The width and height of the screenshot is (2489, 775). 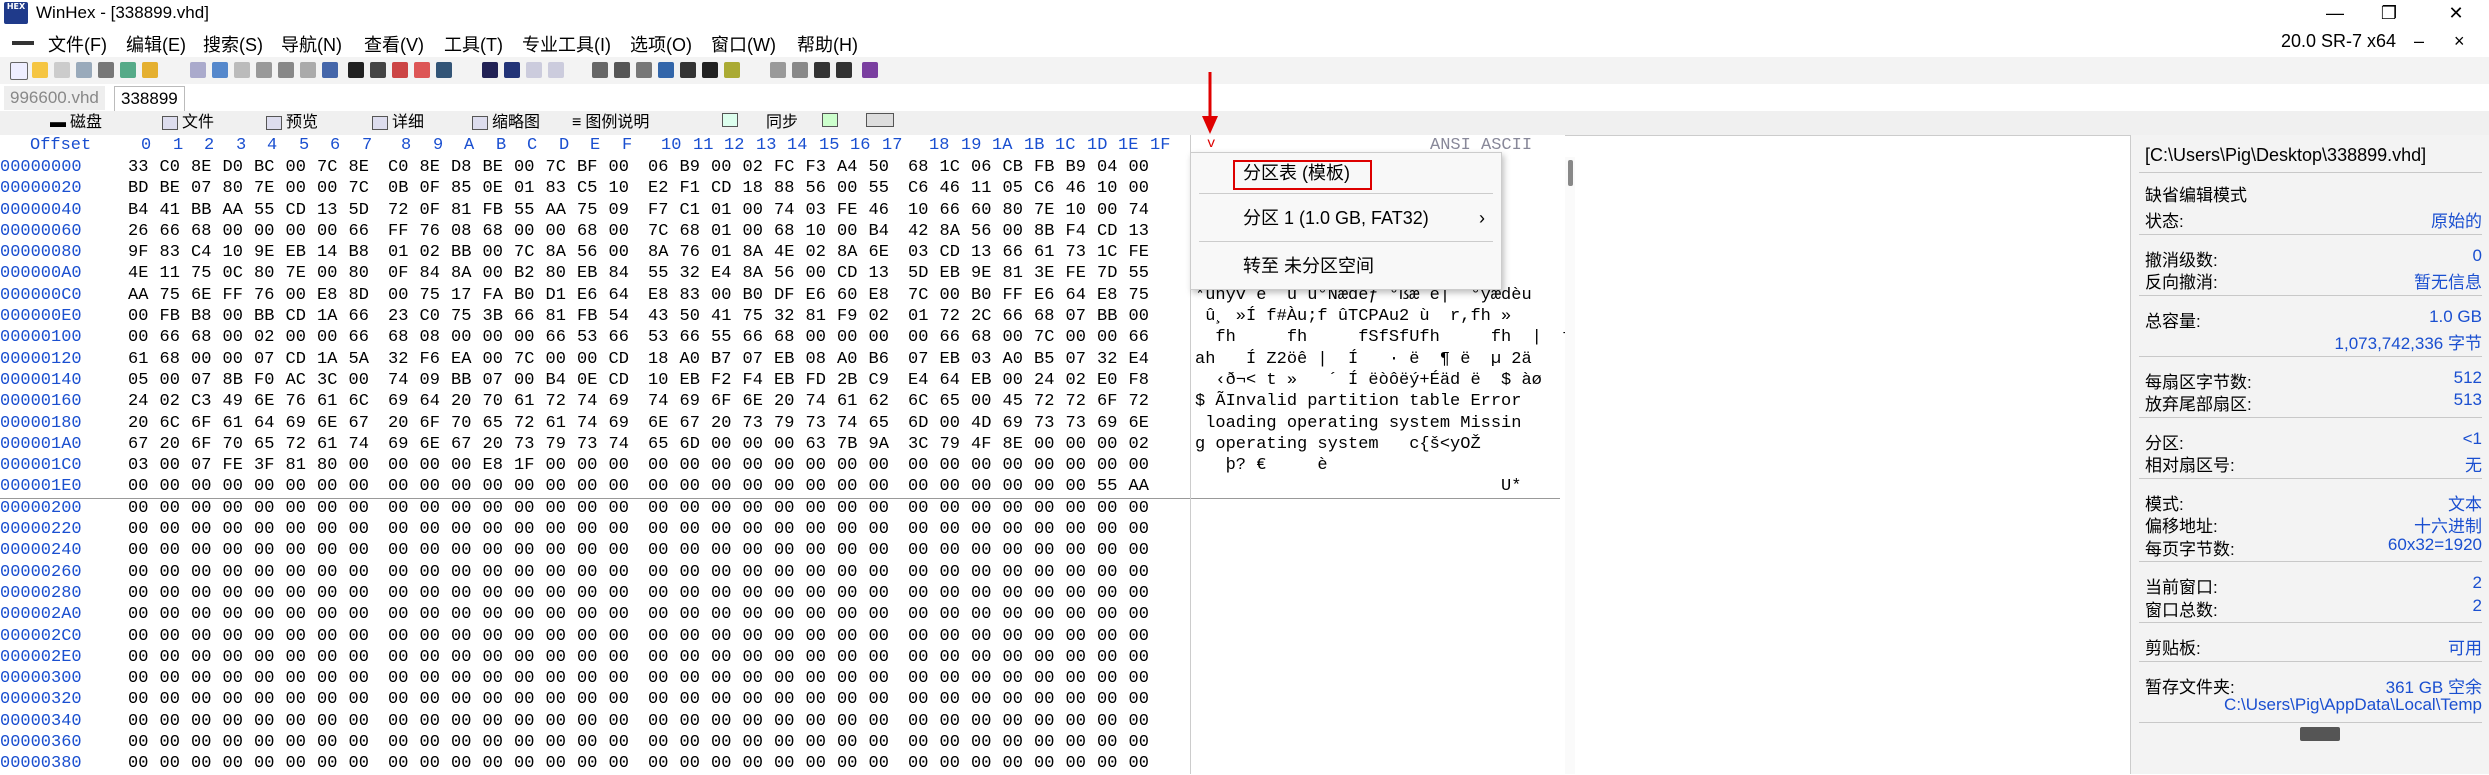 I want to click on mdi-close-button: ×, so click(x=2459, y=41).